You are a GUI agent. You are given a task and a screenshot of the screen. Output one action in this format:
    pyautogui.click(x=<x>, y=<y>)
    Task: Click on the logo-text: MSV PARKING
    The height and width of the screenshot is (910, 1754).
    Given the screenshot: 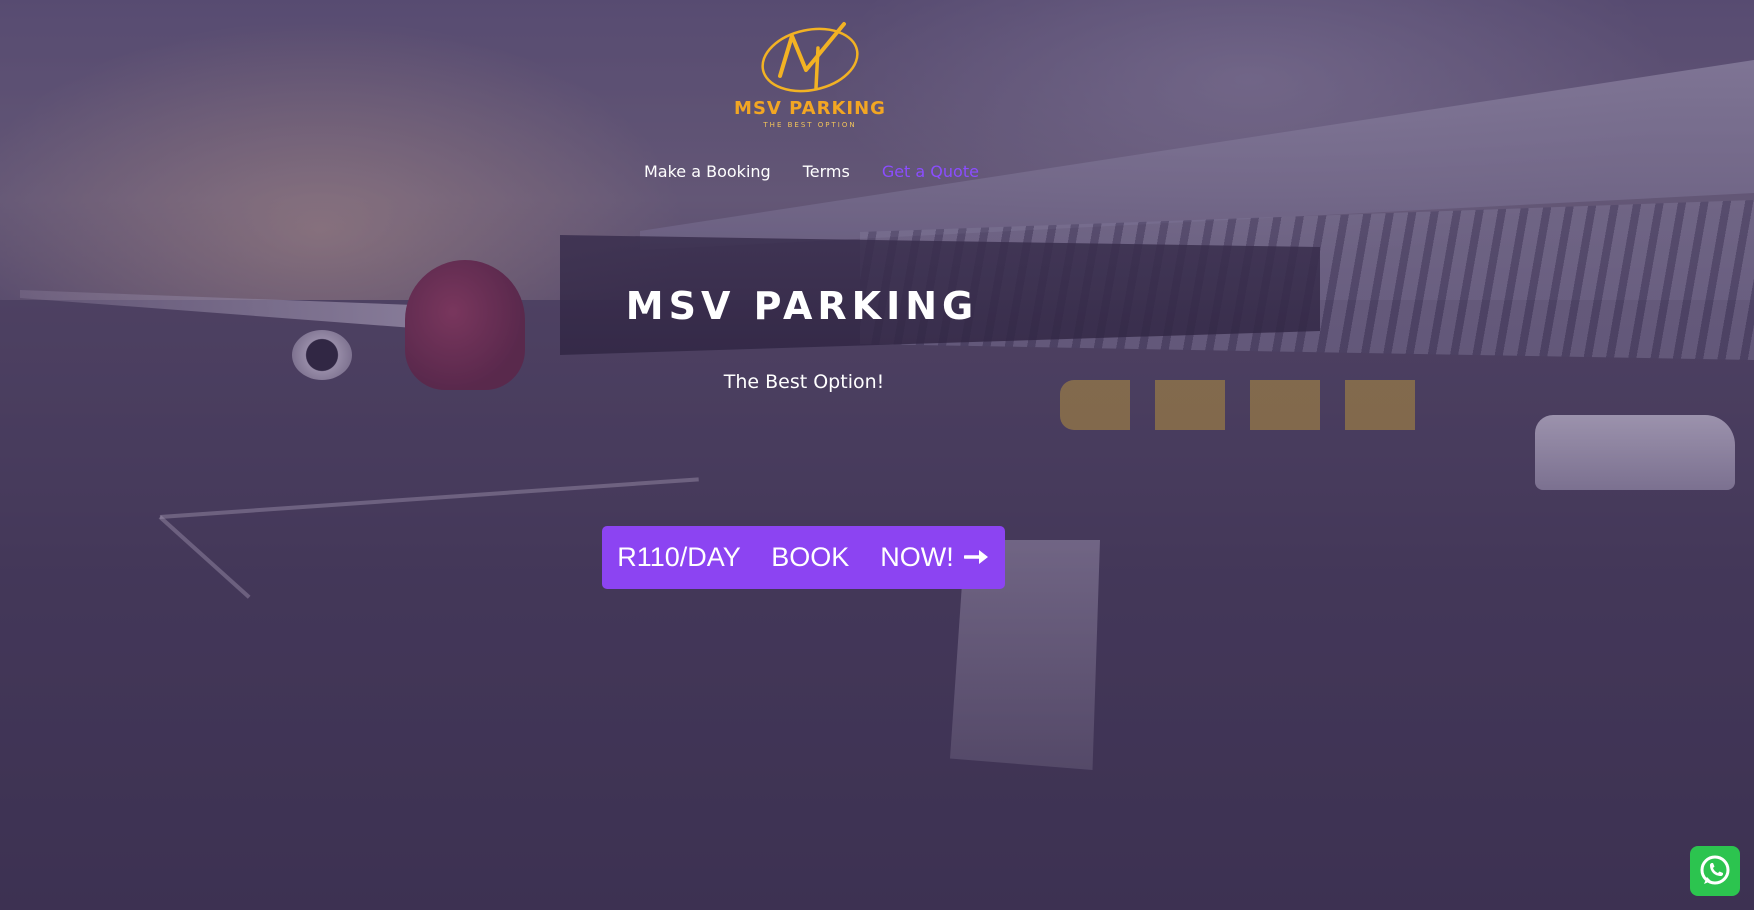 What is the action you would take?
    pyautogui.click(x=810, y=108)
    